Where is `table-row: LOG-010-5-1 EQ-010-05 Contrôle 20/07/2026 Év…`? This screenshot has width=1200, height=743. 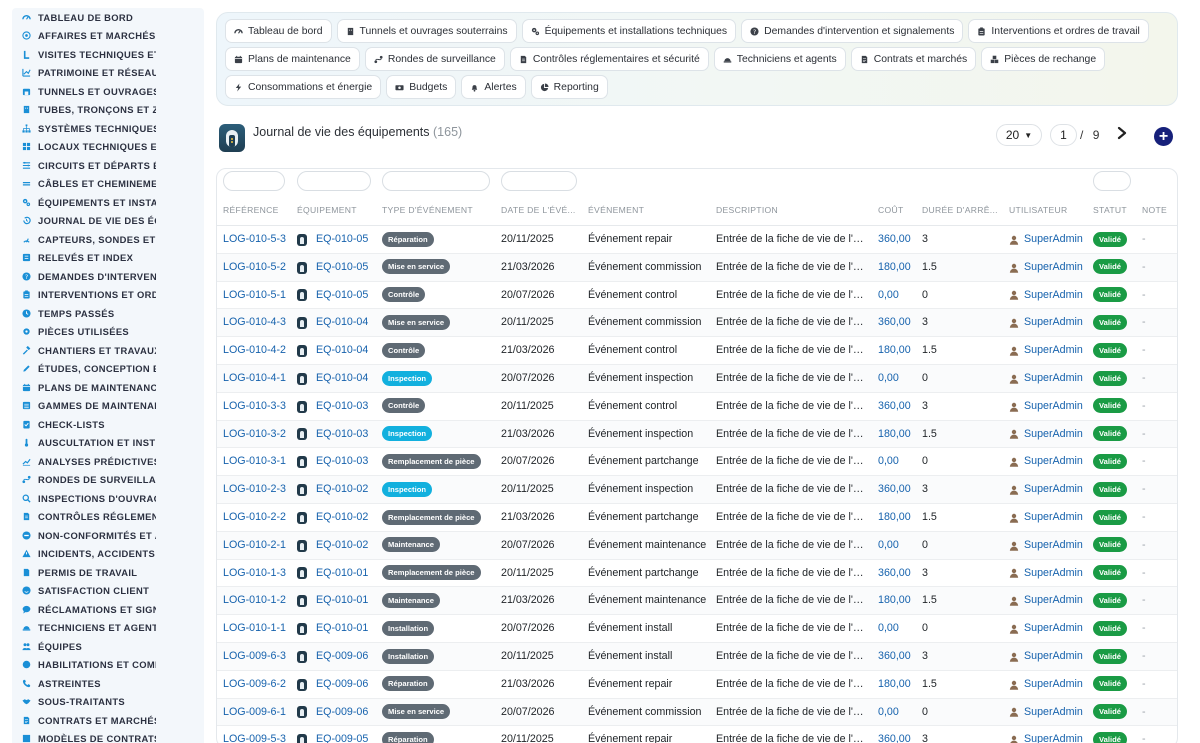 table-row: LOG-010-5-1 EQ-010-05 Contrôle 20/07/2026 Év… is located at coordinates (697, 296).